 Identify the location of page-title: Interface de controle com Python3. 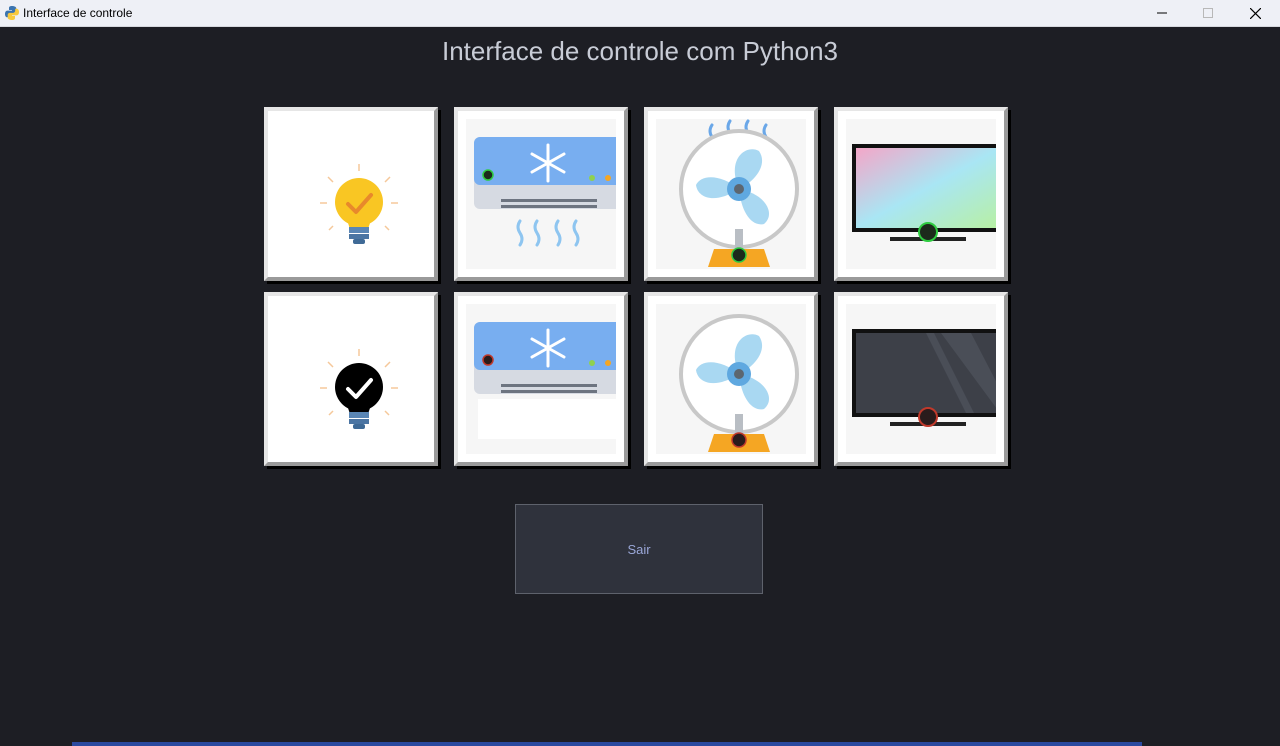
(639, 51).